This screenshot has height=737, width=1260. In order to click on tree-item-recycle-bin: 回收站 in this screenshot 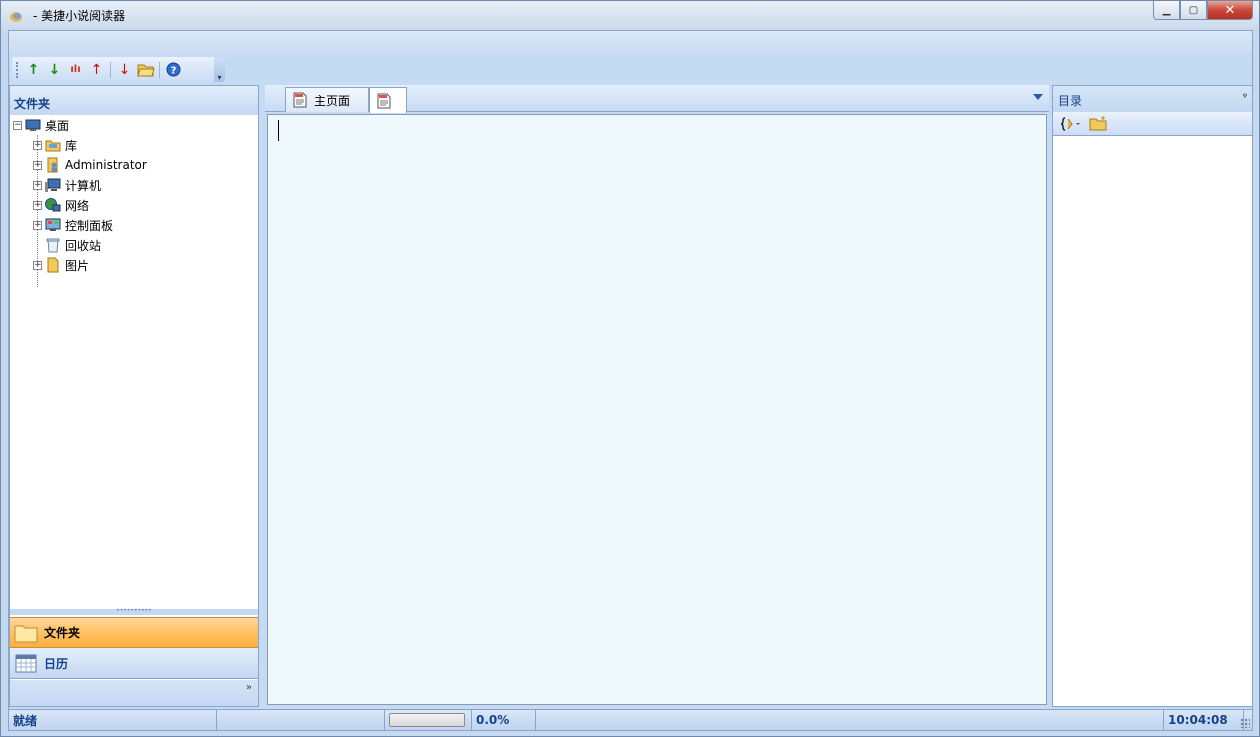, I will do `click(67, 245)`.